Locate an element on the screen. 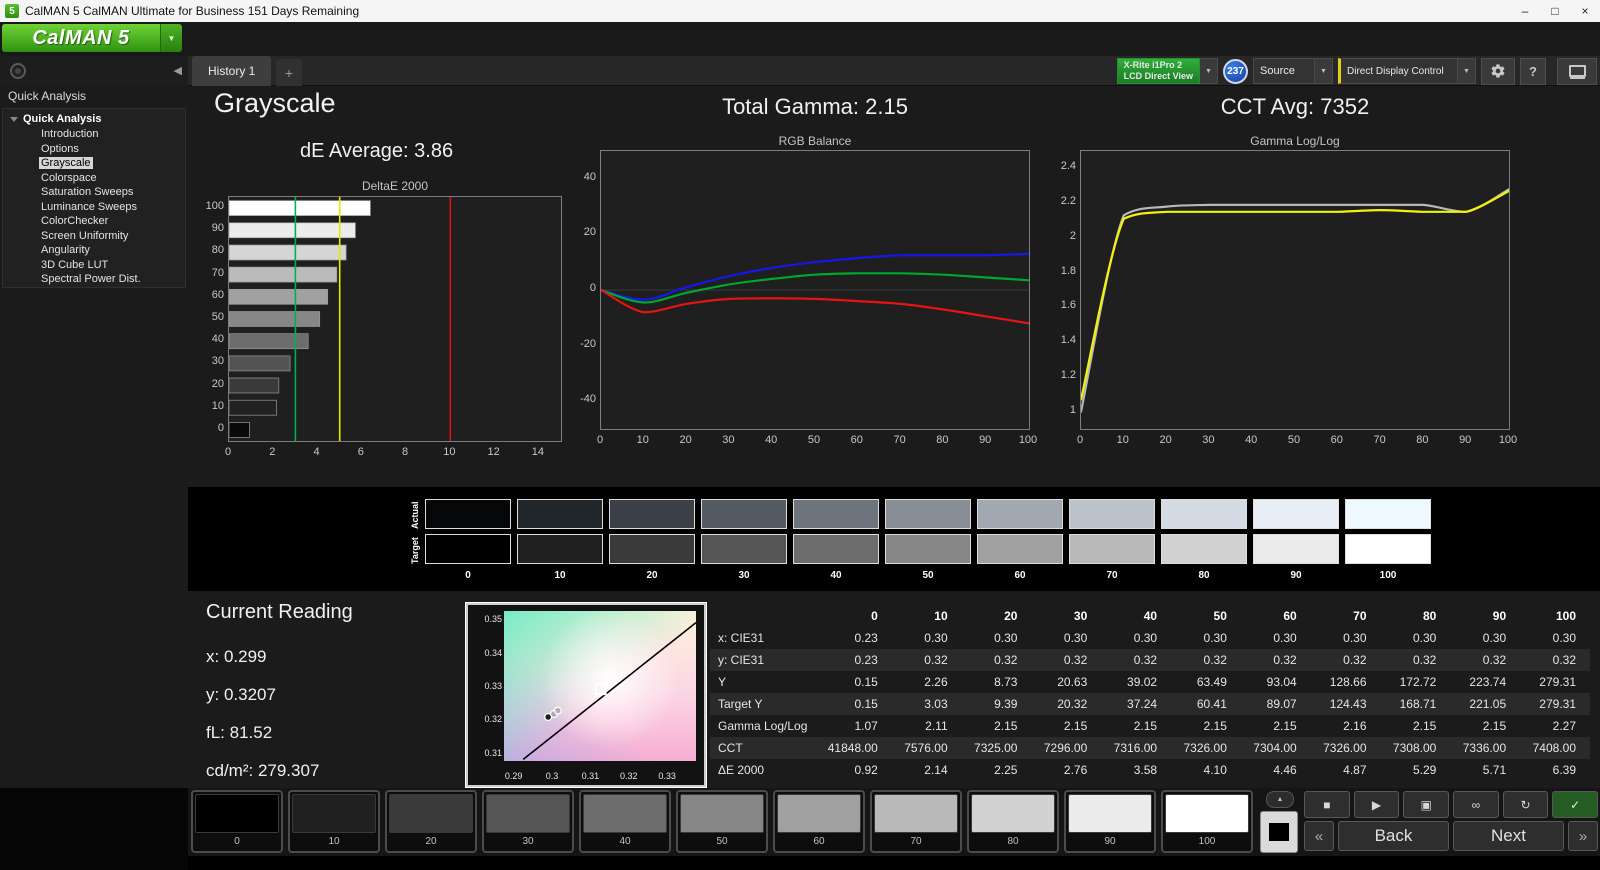  table-cell: 172.72 is located at coordinates (1418, 682).